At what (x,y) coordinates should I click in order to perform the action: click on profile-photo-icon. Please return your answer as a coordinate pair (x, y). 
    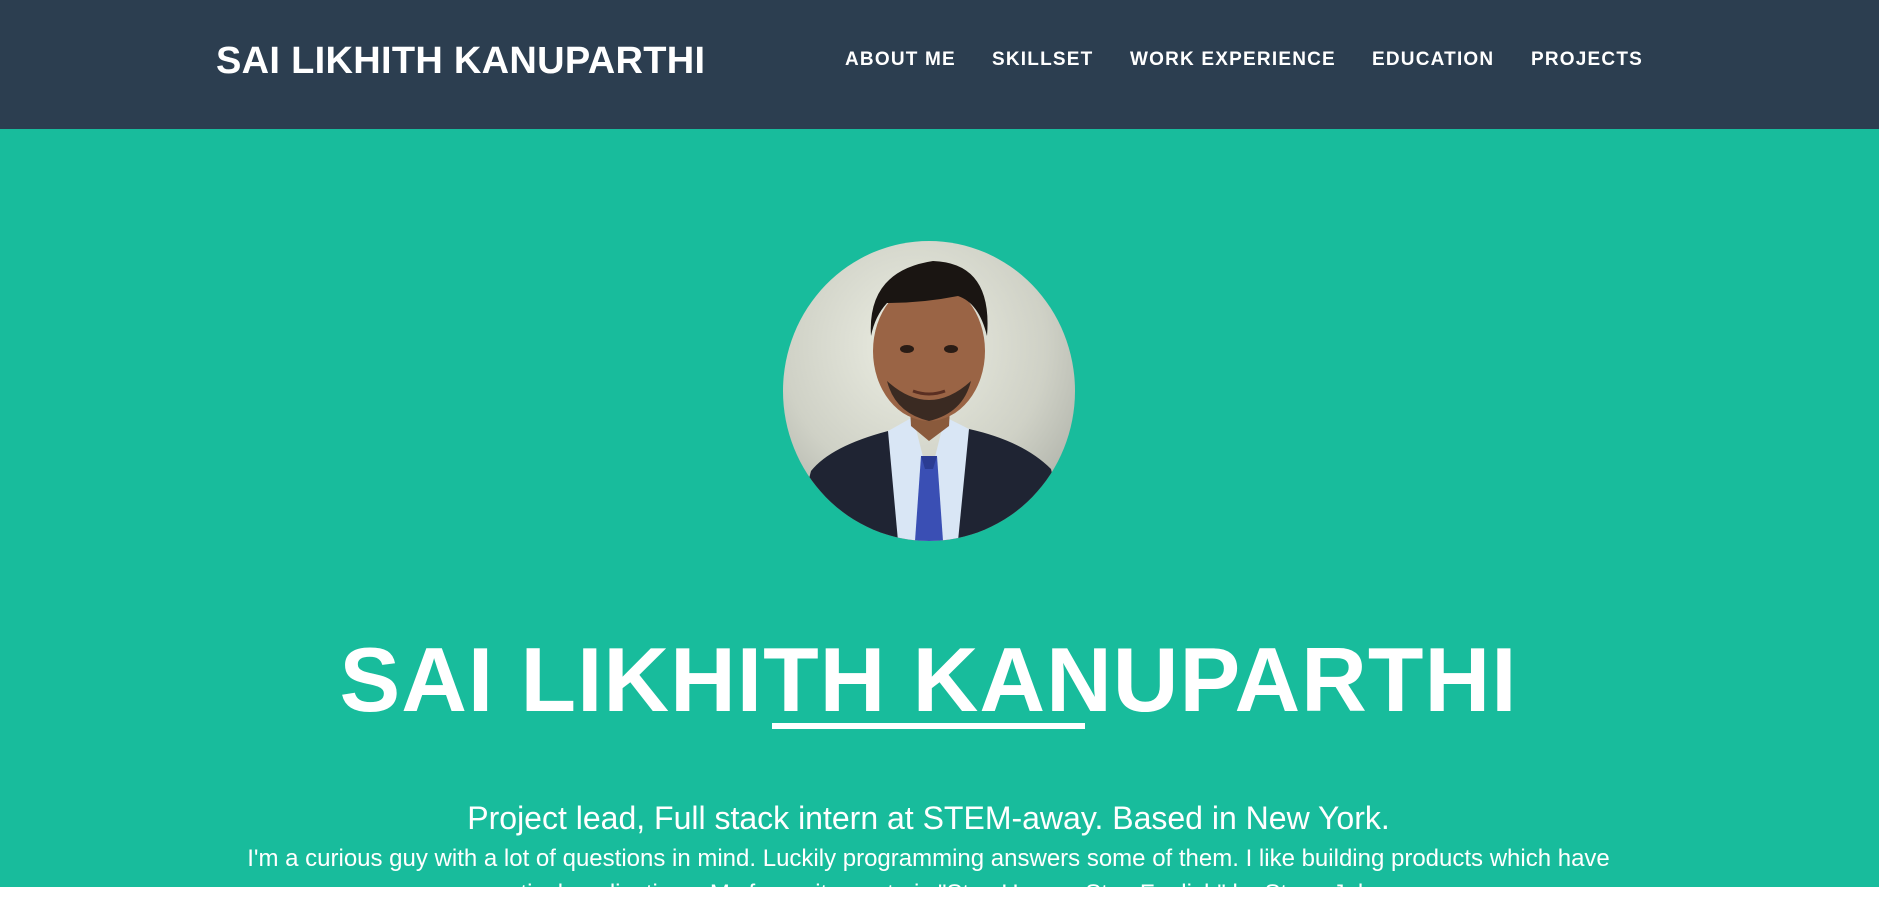
    Looking at the image, I should click on (929, 391).